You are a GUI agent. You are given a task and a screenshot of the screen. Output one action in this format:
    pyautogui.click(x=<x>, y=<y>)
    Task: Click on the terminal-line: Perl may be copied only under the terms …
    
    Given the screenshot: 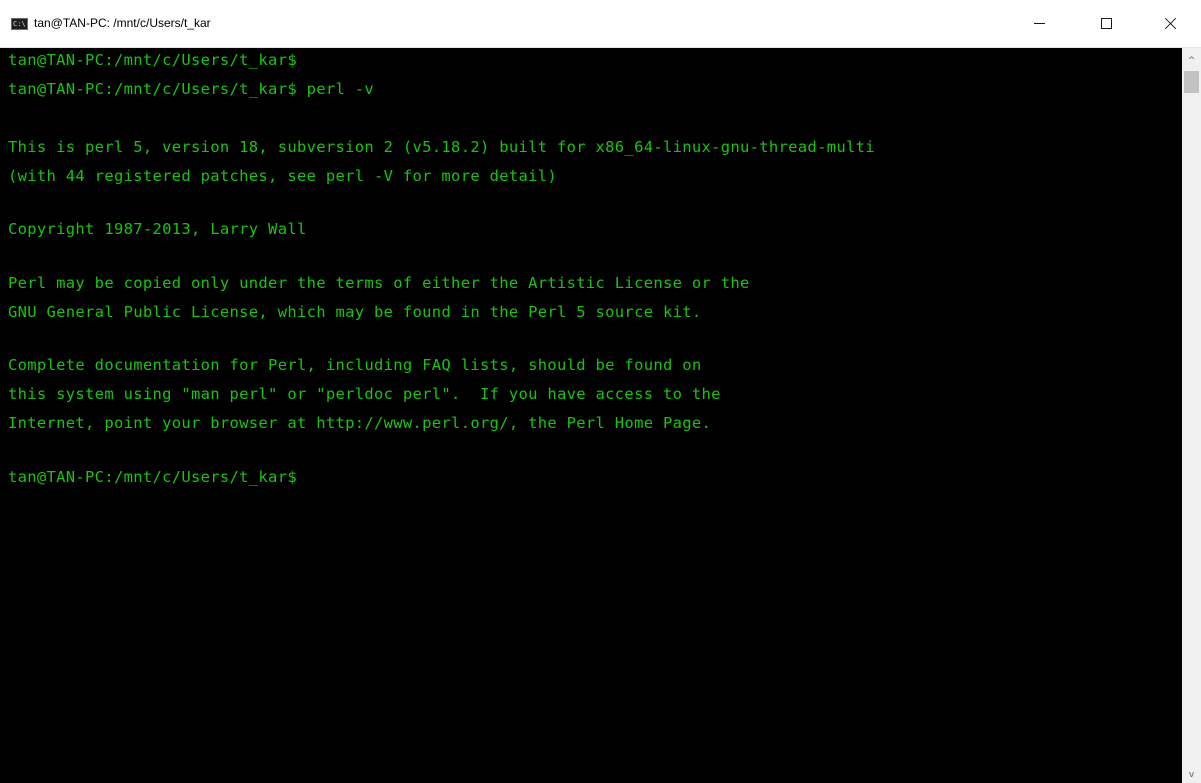 What is the action you would take?
    pyautogui.click(x=379, y=283)
    